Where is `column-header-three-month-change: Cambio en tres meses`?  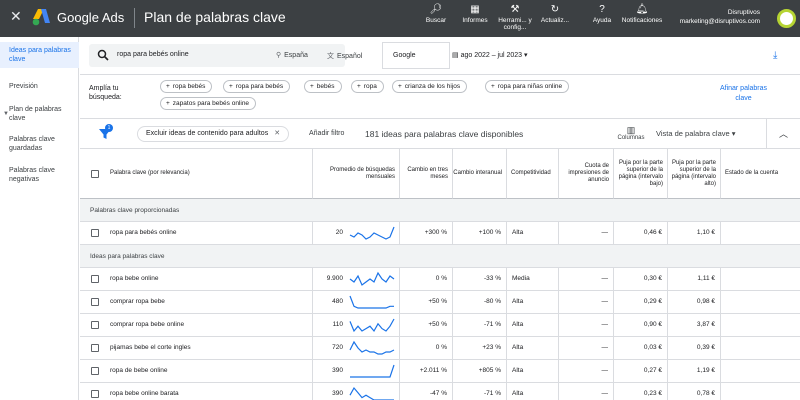 column-header-three-month-change: Cambio en tres meses is located at coordinates (426, 174).